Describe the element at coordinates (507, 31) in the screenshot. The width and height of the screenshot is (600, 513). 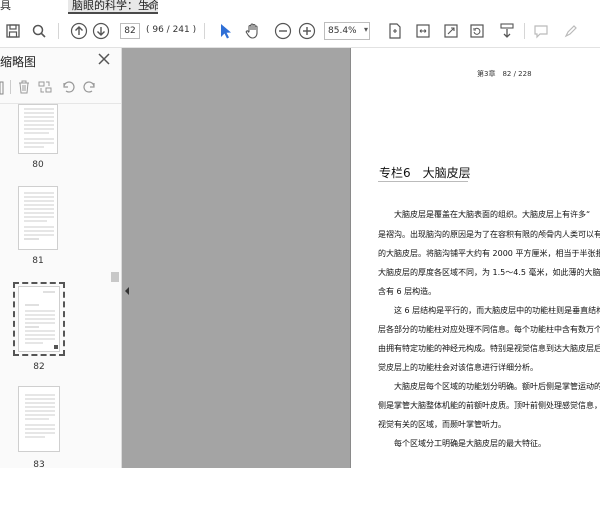
I see `download-icon` at that location.